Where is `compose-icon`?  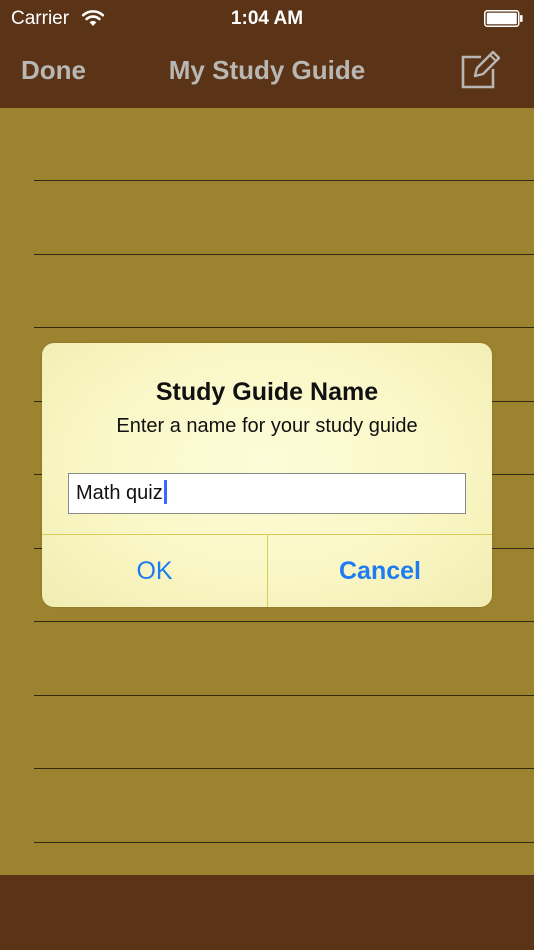
compose-icon is located at coordinates (480, 70).